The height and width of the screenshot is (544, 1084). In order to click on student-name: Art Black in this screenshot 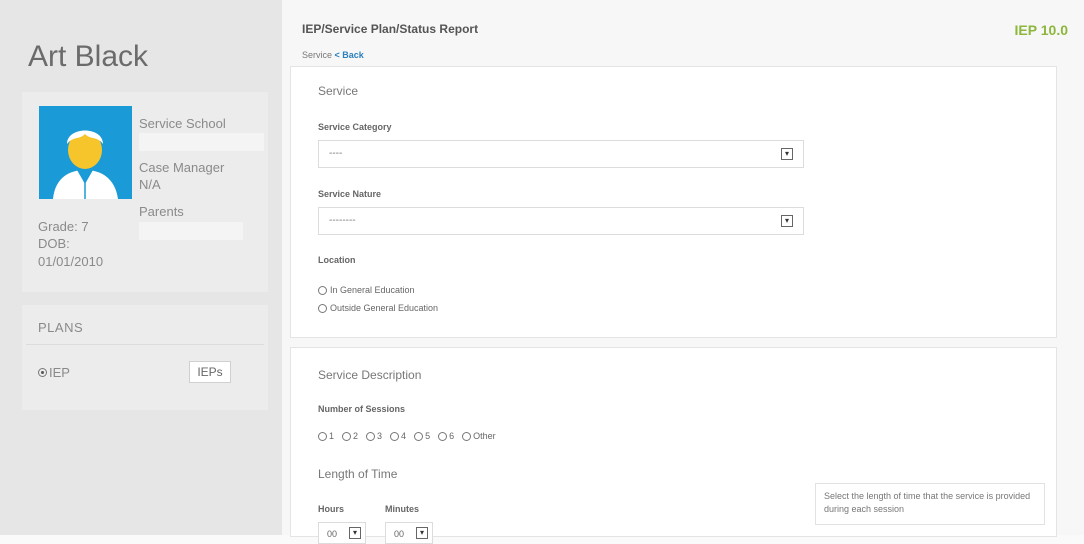, I will do `click(88, 56)`.